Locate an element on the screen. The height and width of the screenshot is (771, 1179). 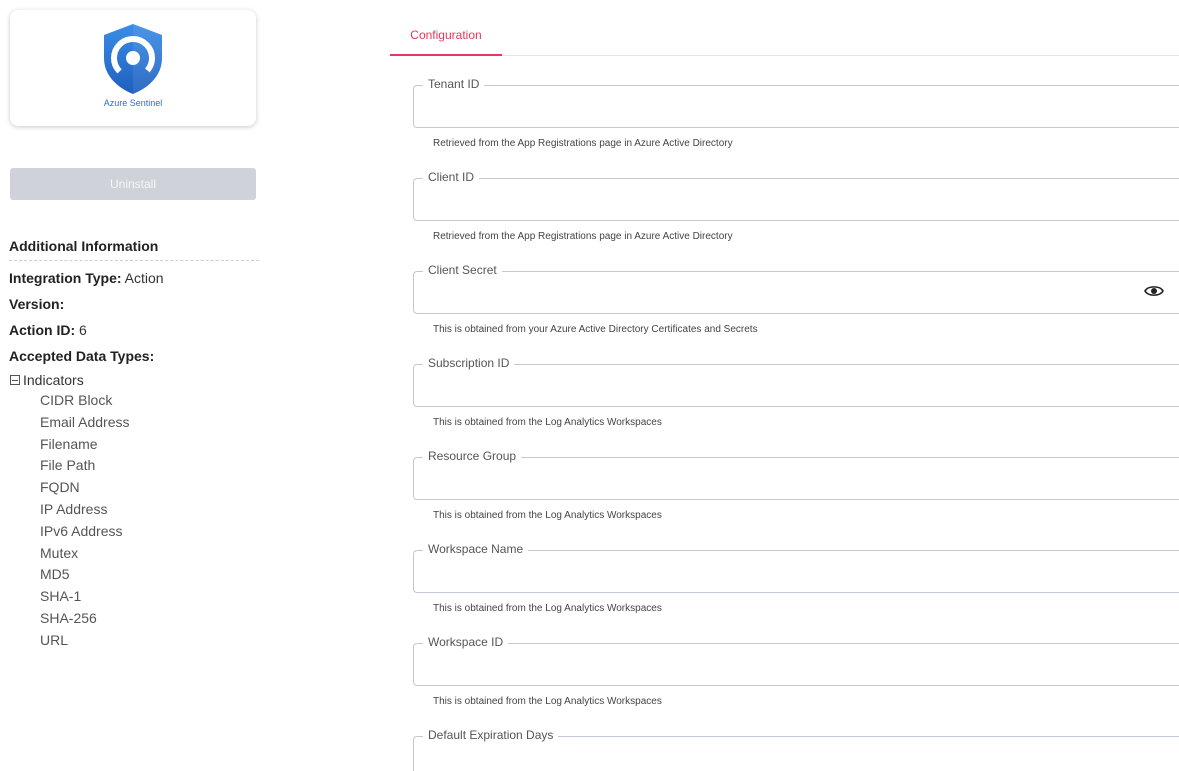
tenant-id-input is located at coordinates (774, 107).